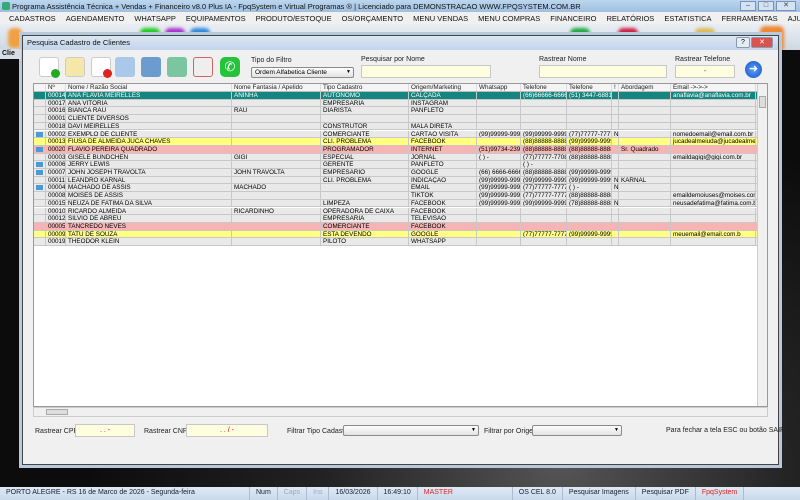 The width and height of the screenshot is (800, 500). Describe the element at coordinates (105, 430) in the screenshot. I see `track-cpf-input: . . -` at that location.